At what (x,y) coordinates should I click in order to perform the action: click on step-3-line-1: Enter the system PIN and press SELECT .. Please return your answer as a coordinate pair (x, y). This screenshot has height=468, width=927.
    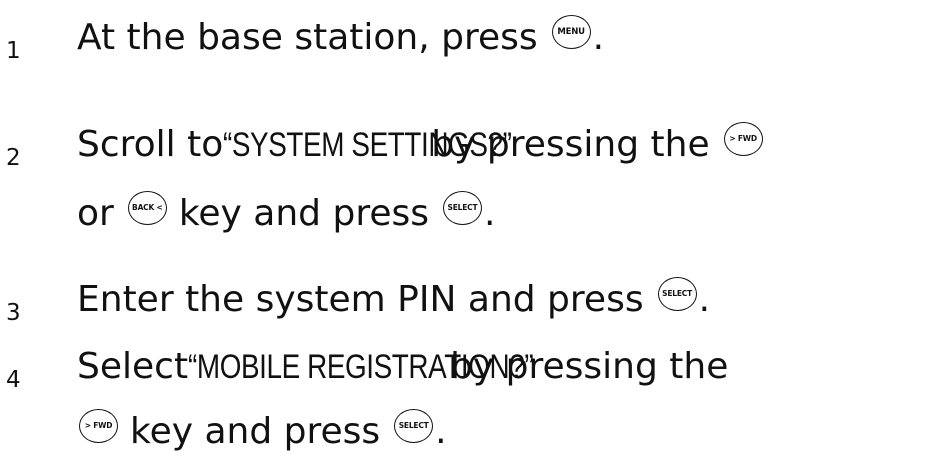
    Looking at the image, I should click on (394, 298).